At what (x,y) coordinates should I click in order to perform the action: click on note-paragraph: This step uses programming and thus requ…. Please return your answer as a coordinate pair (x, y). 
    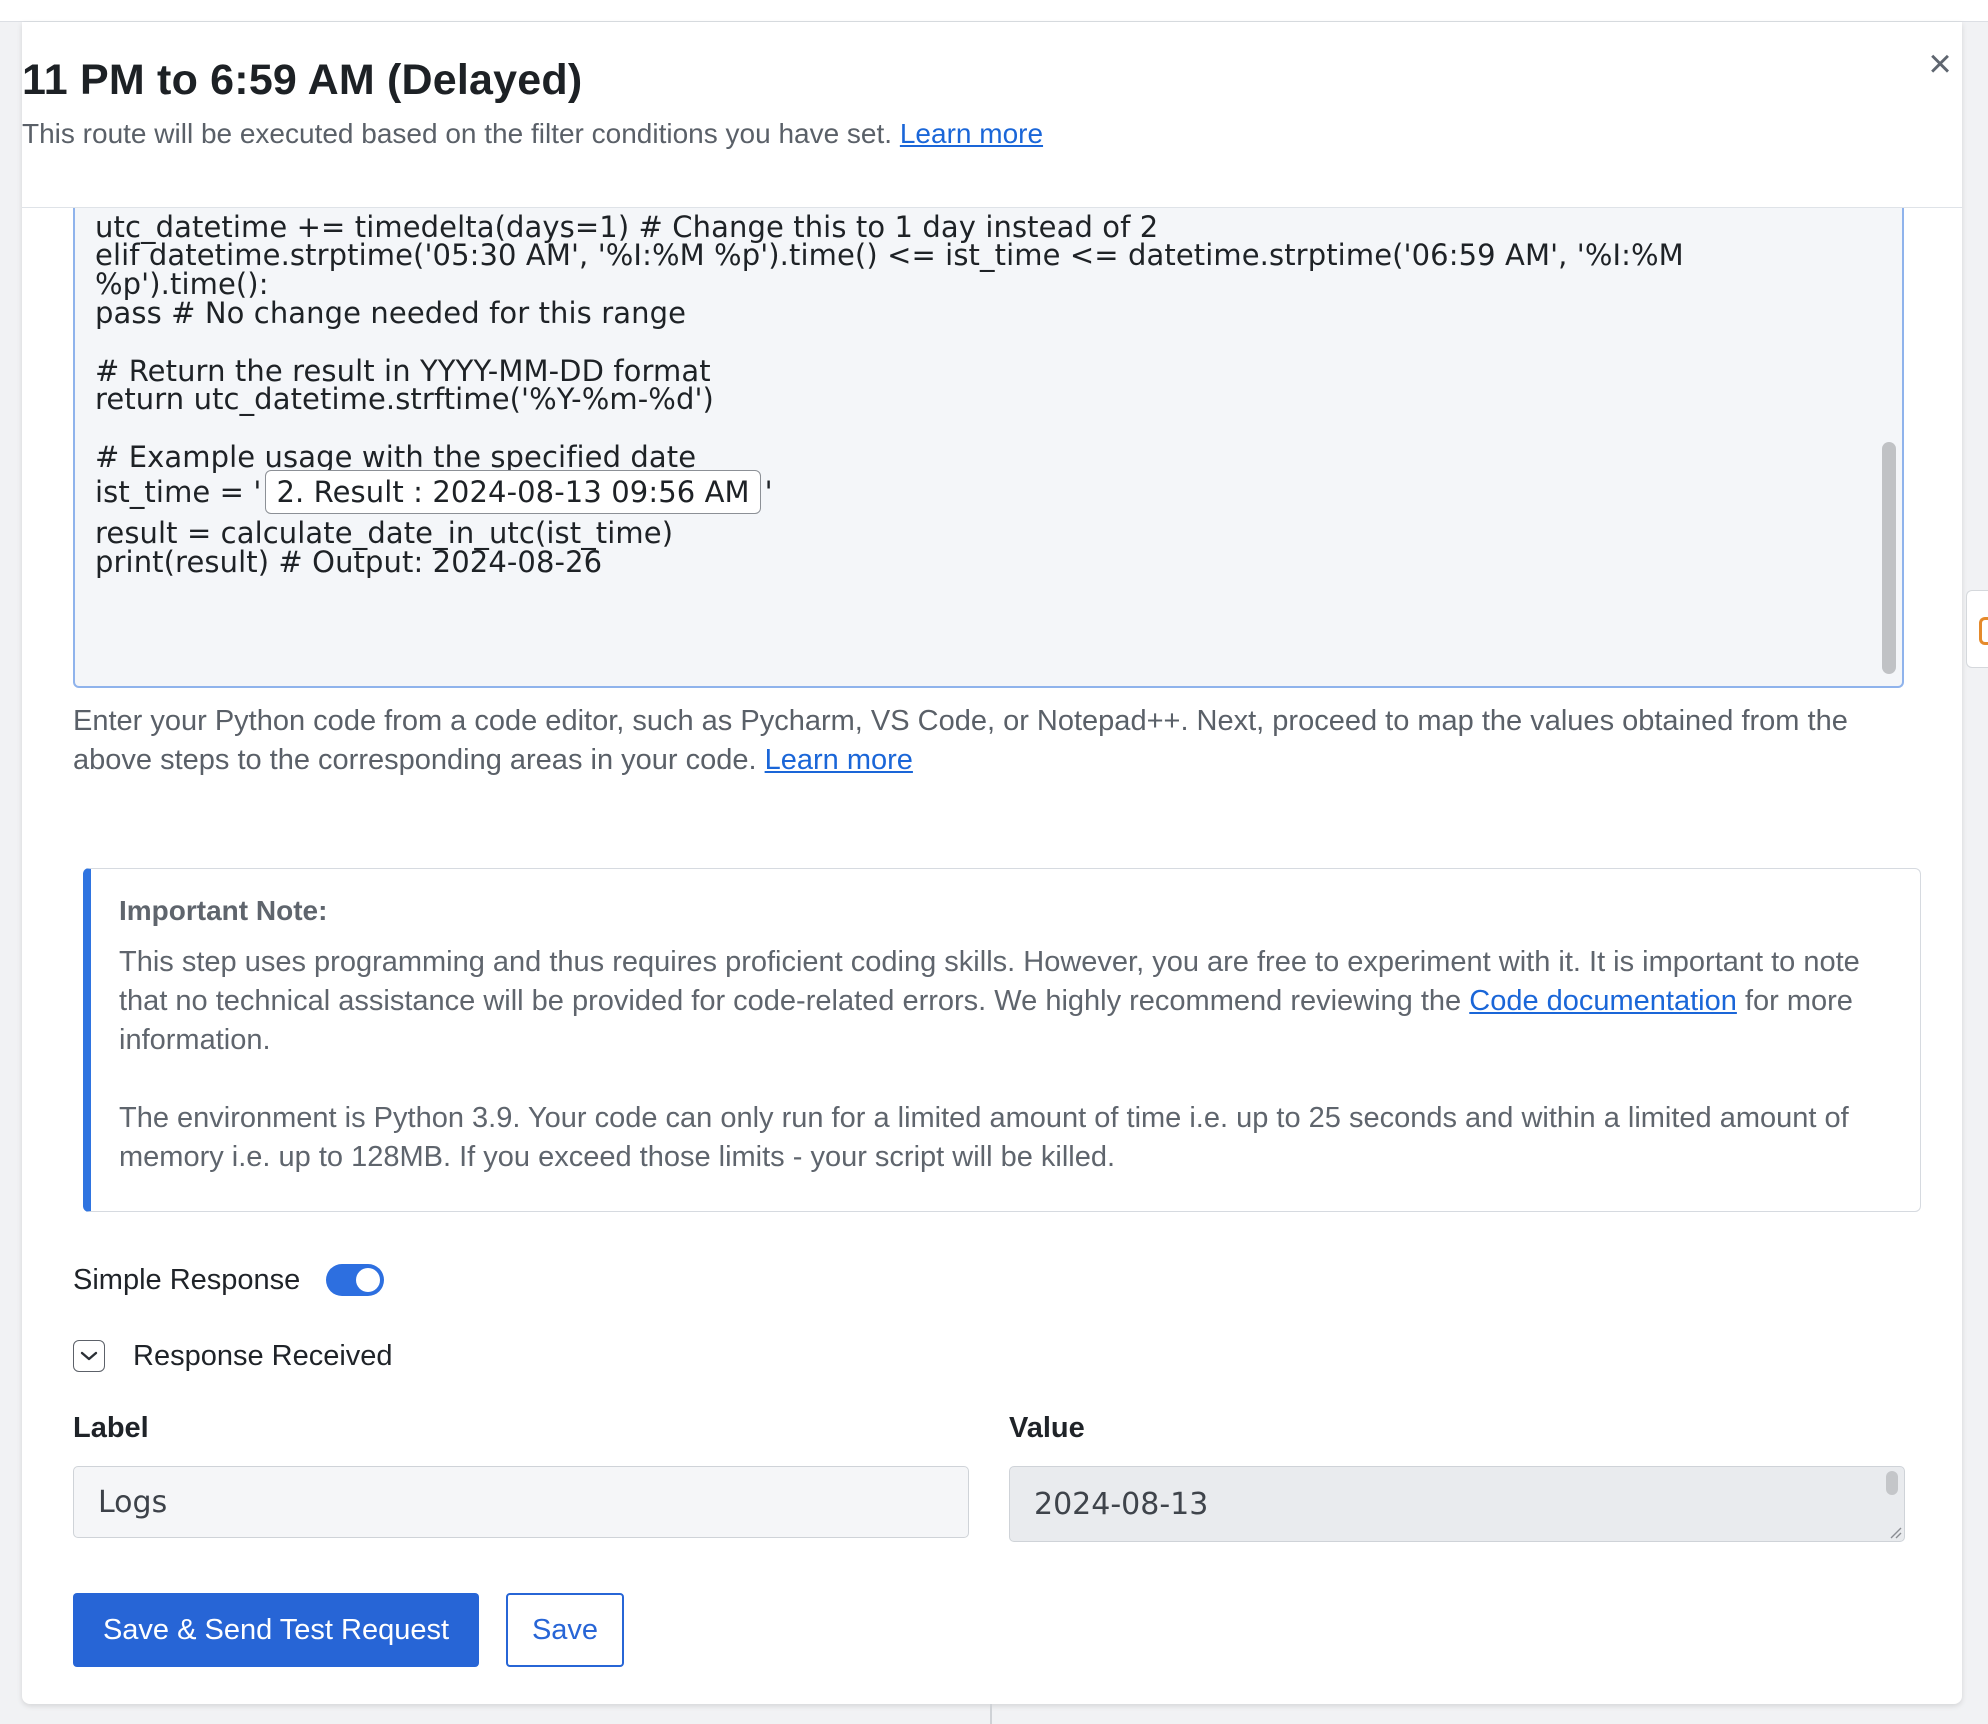
    Looking at the image, I should click on (1004, 1001).